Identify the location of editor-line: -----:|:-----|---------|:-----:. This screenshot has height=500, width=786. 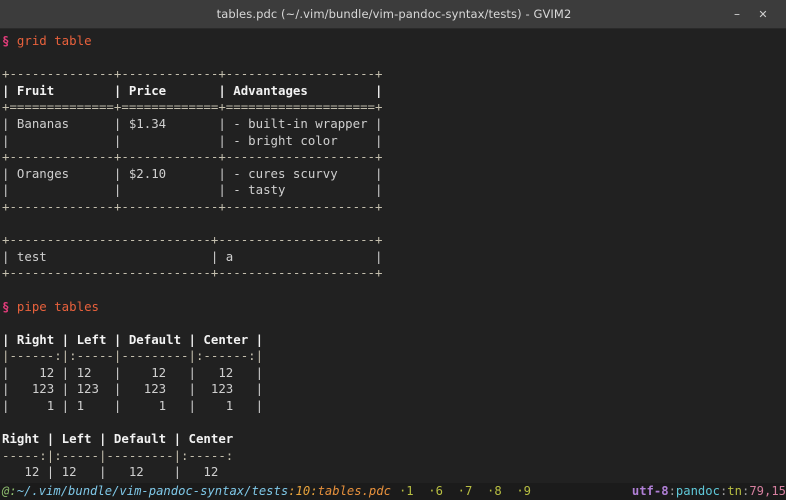
(393, 456).